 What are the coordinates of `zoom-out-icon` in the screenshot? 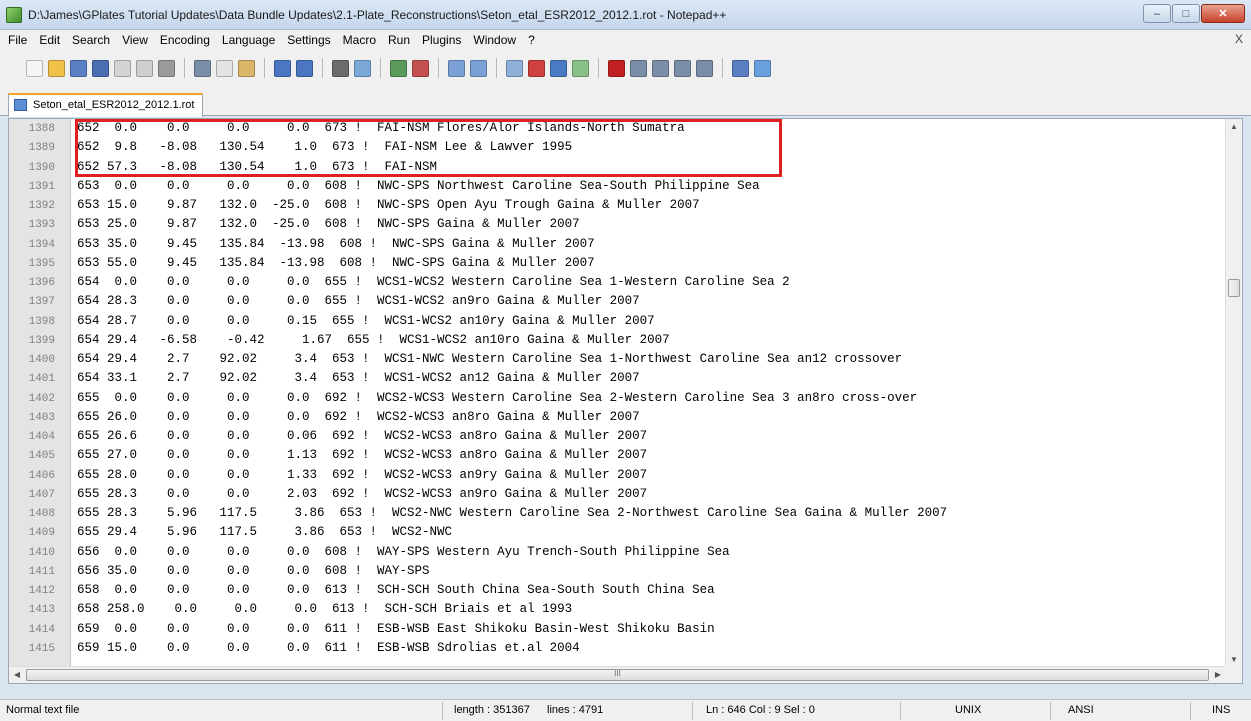 It's located at (420, 68).